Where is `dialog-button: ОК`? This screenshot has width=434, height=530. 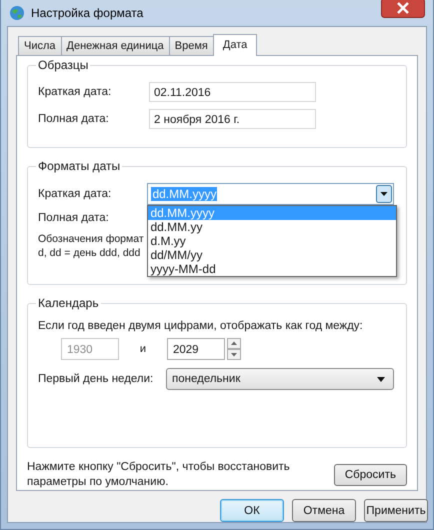 dialog-button: ОК is located at coordinates (252, 510).